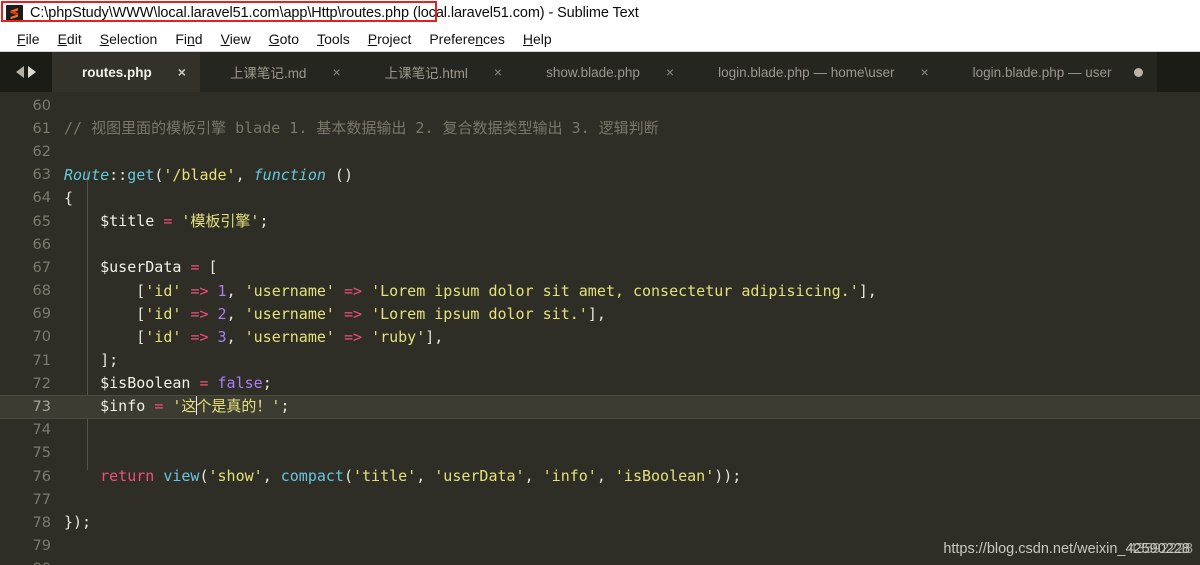 Image resolution: width=1200 pixels, height=565 pixels. Describe the element at coordinates (69, 197) in the screenshot. I see `code-token: {` at that location.